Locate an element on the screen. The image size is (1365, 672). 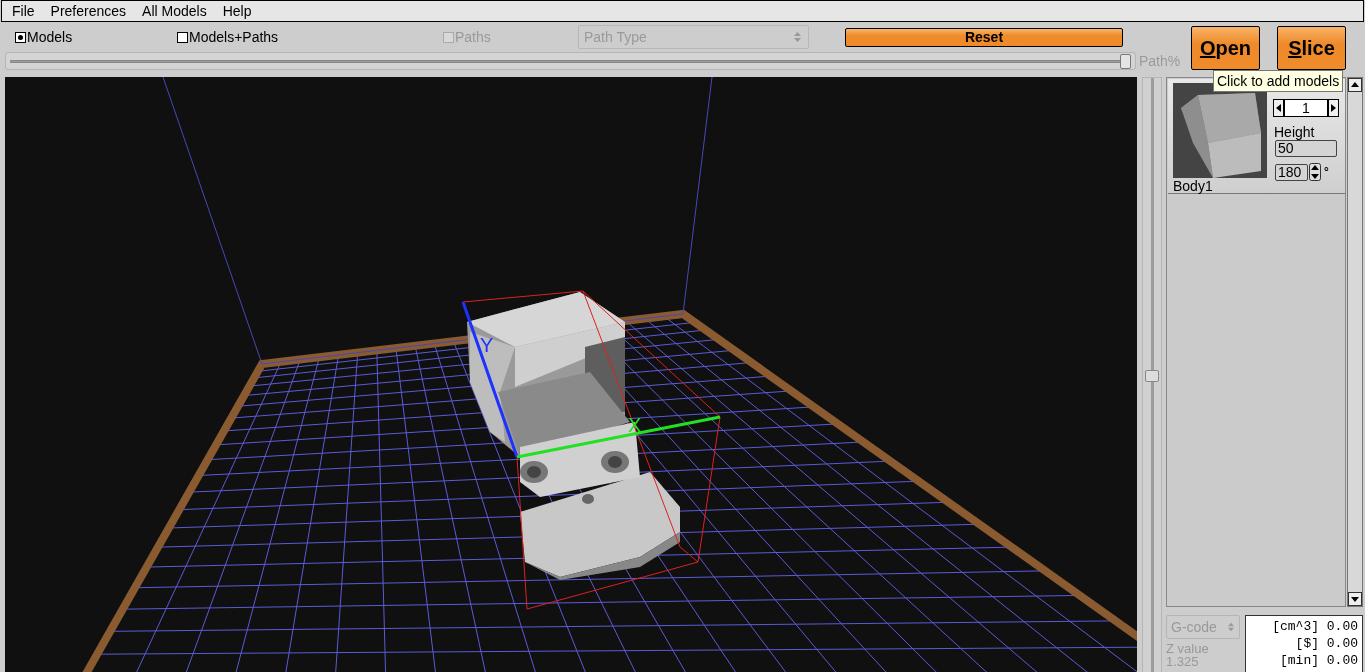
scroll-down-icon is located at coordinates (1355, 599).